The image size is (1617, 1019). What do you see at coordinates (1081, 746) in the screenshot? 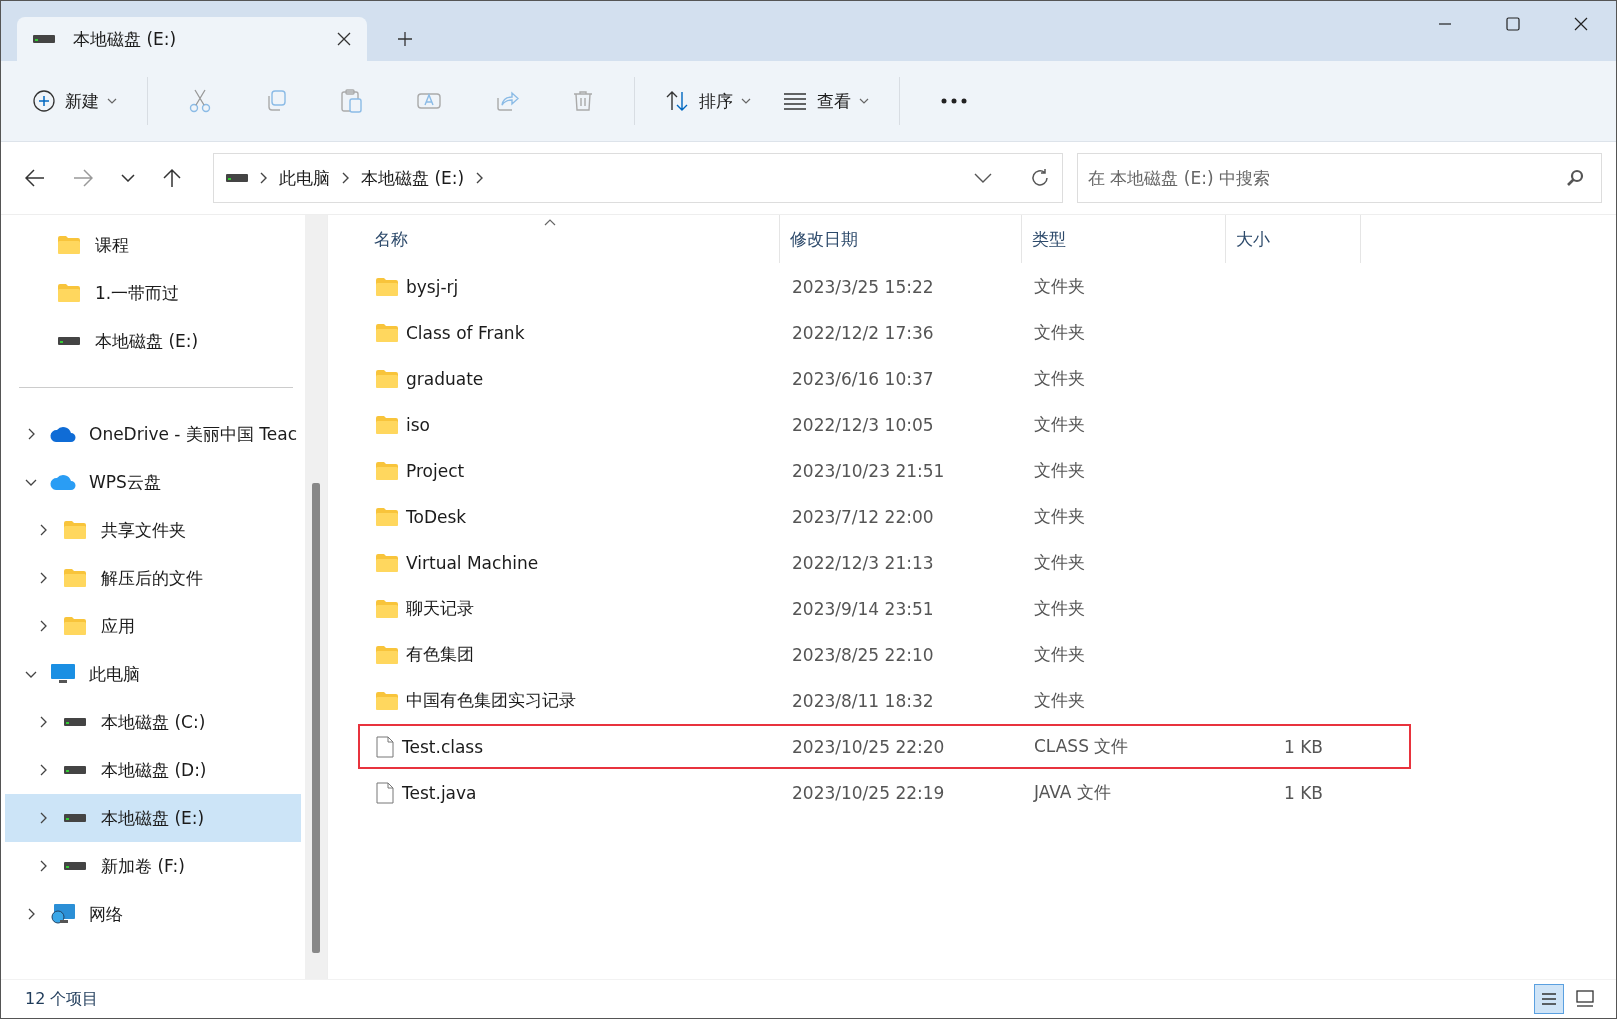
I see `type-cell-text: CLASS 文件` at bounding box center [1081, 746].